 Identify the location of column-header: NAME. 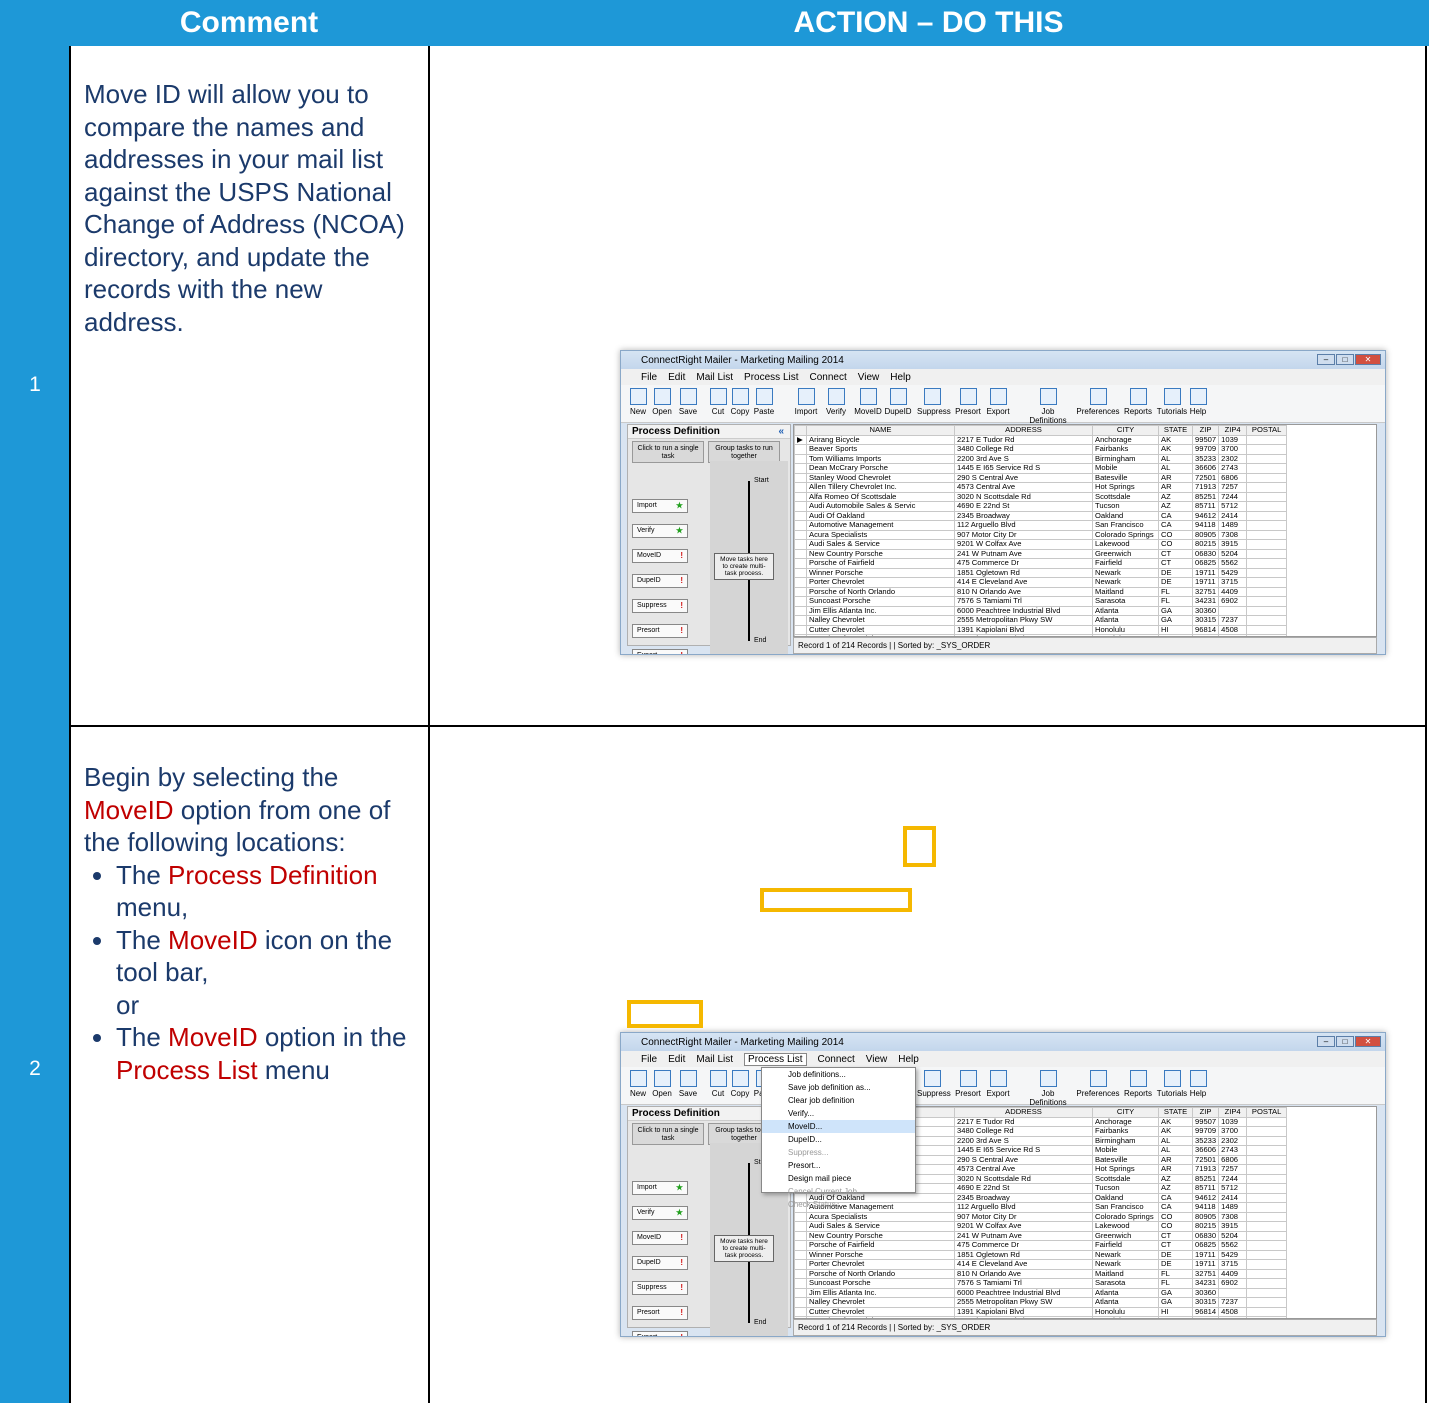
(880, 430).